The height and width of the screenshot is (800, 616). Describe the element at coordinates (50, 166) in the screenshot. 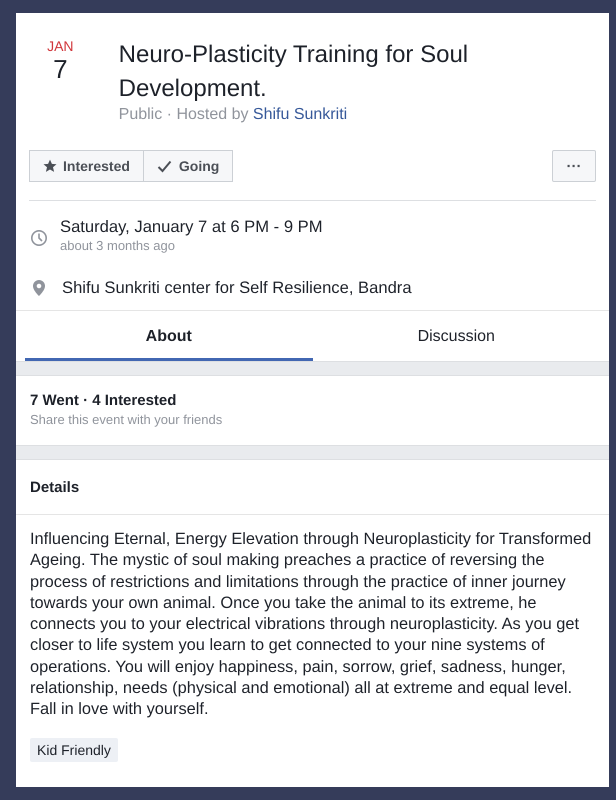

I see `star-icon` at that location.